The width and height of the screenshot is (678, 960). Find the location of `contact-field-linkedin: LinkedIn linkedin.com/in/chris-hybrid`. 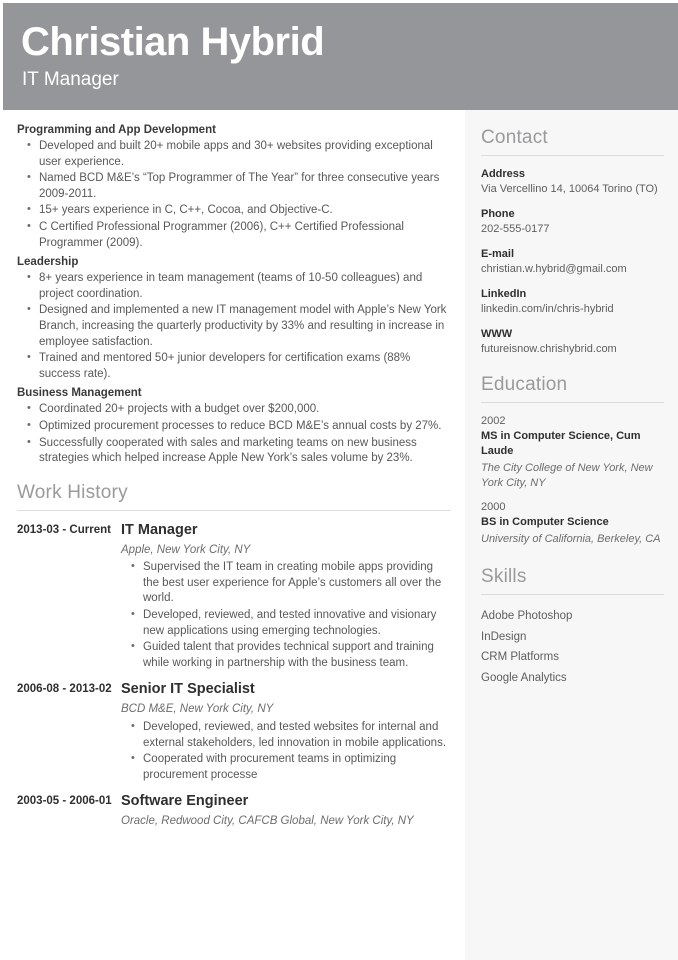

contact-field-linkedin: LinkedIn linkedin.com/in/chris-hybrid is located at coordinates (572, 302).